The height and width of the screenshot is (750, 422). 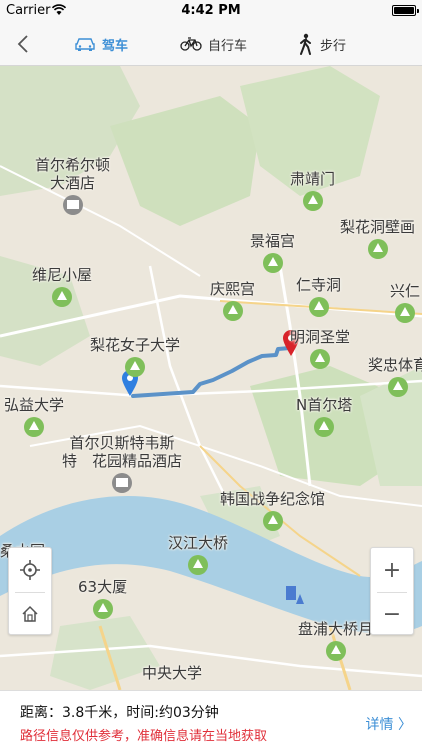 What do you see at coordinates (122, 465) in the screenshot?
I see `poi-best-western: 首尔贝斯特韦斯 特 花园精品酒店` at bounding box center [122, 465].